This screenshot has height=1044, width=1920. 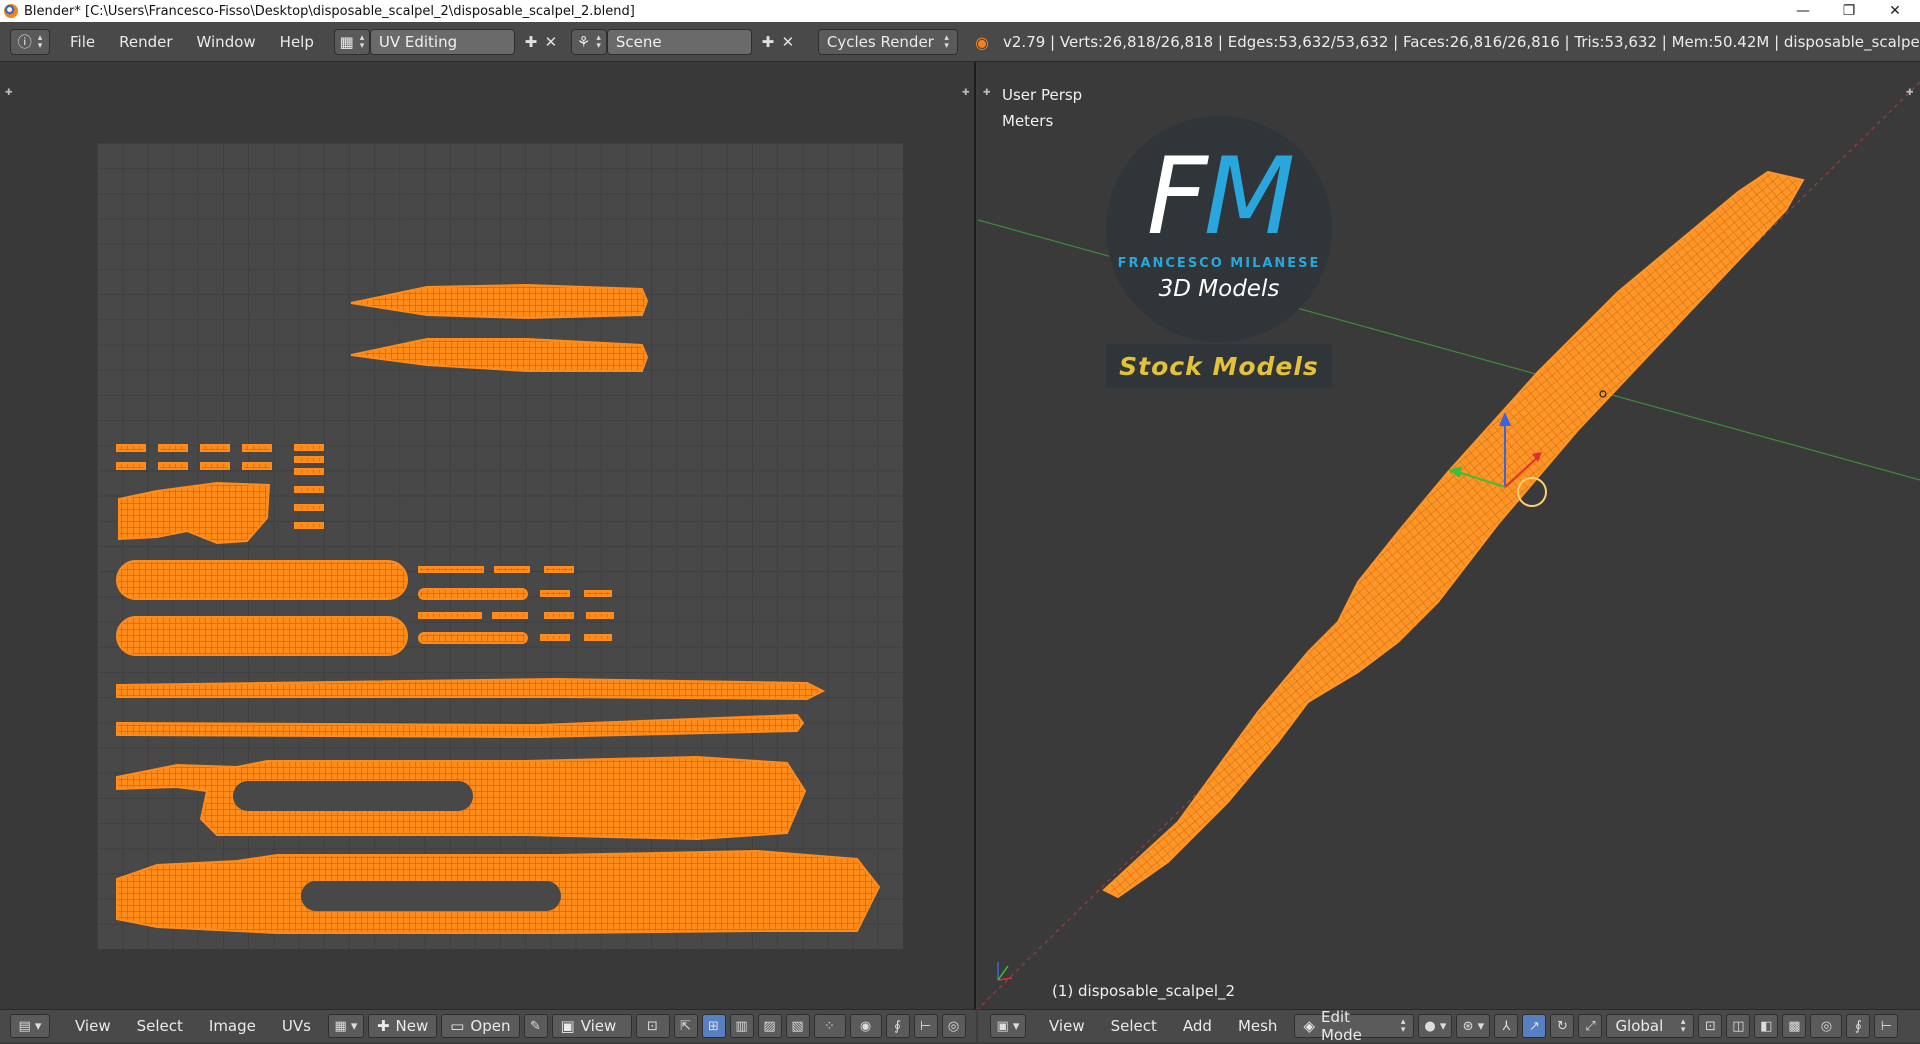 What do you see at coordinates (741, 1026) in the screenshot?
I see `edge-select-icon: ▥` at bounding box center [741, 1026].